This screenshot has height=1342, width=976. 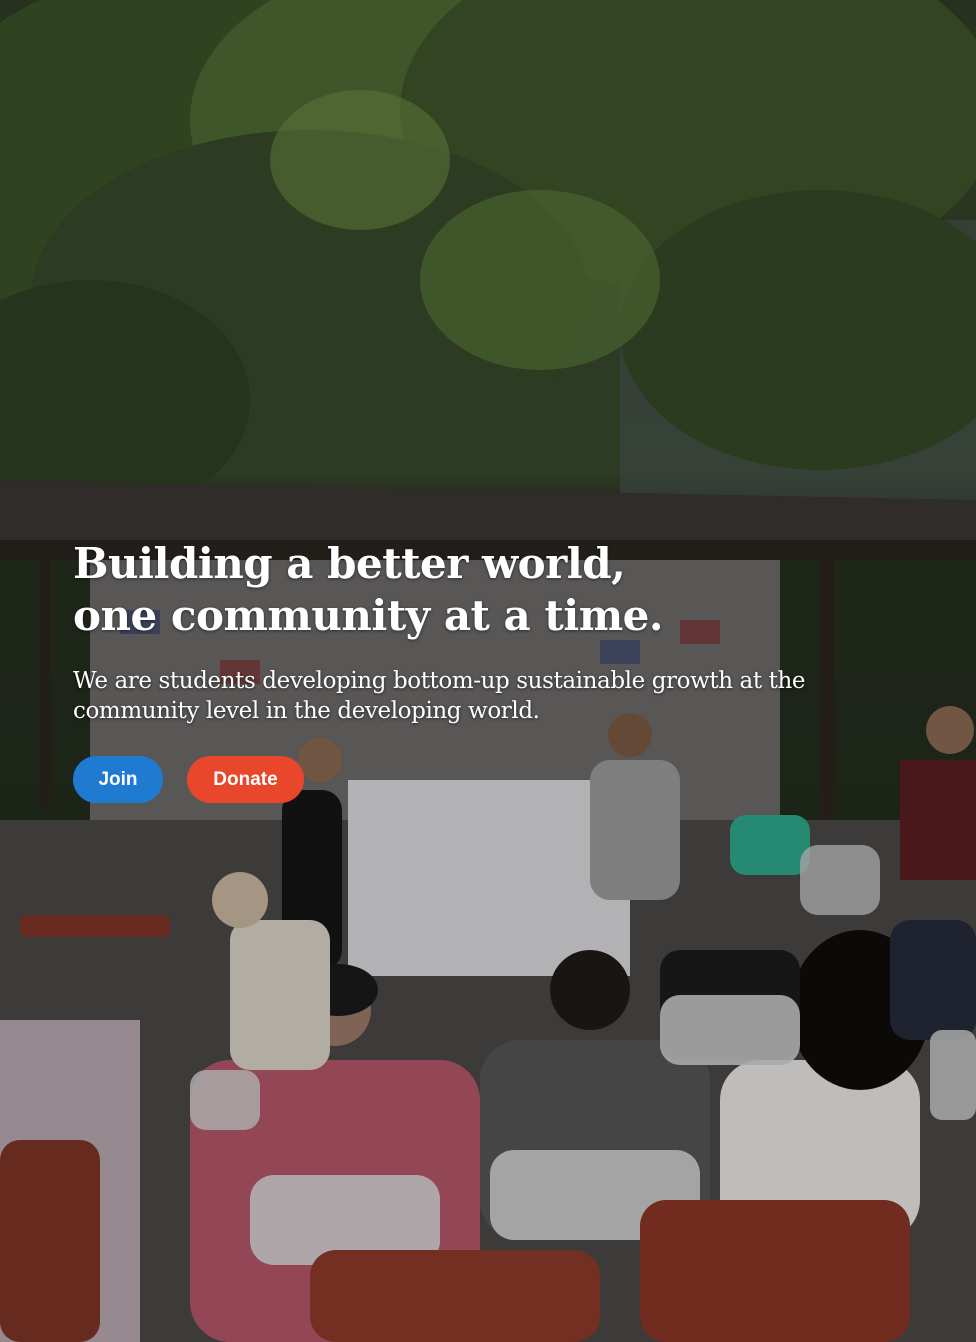 What do you see at coordinates (118, 779) in the screenshot?
I see `join-button: Join` at bounding box center [118, 779].